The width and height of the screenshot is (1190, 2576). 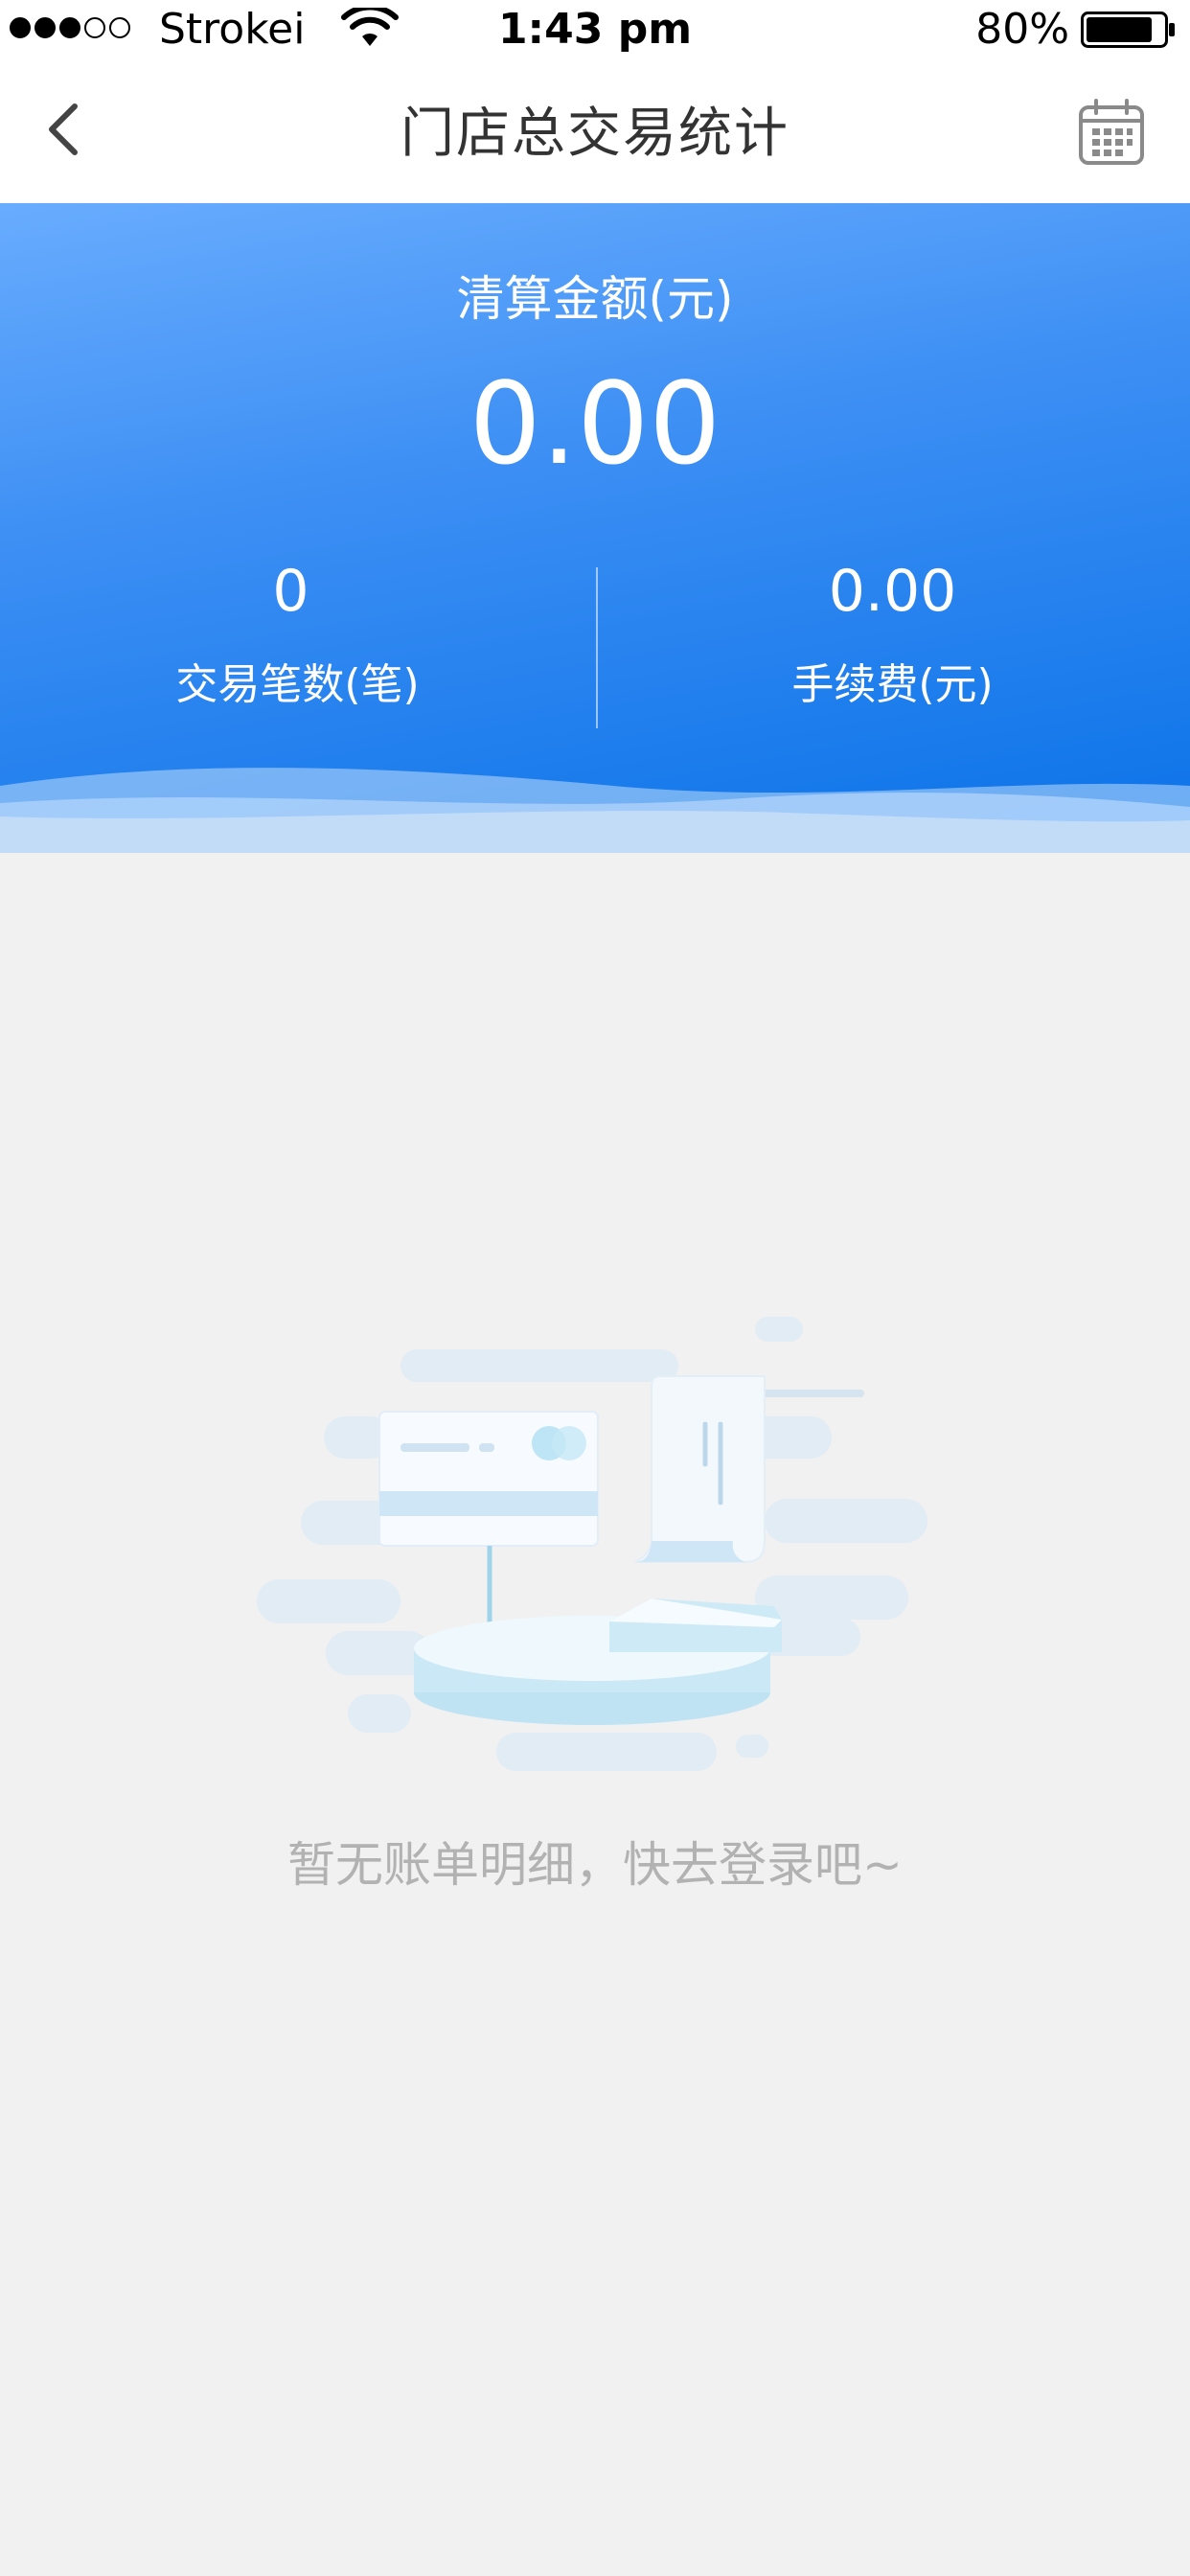 I want to click on settlement-amount-value: 0.00, so click(x=595, y=423).